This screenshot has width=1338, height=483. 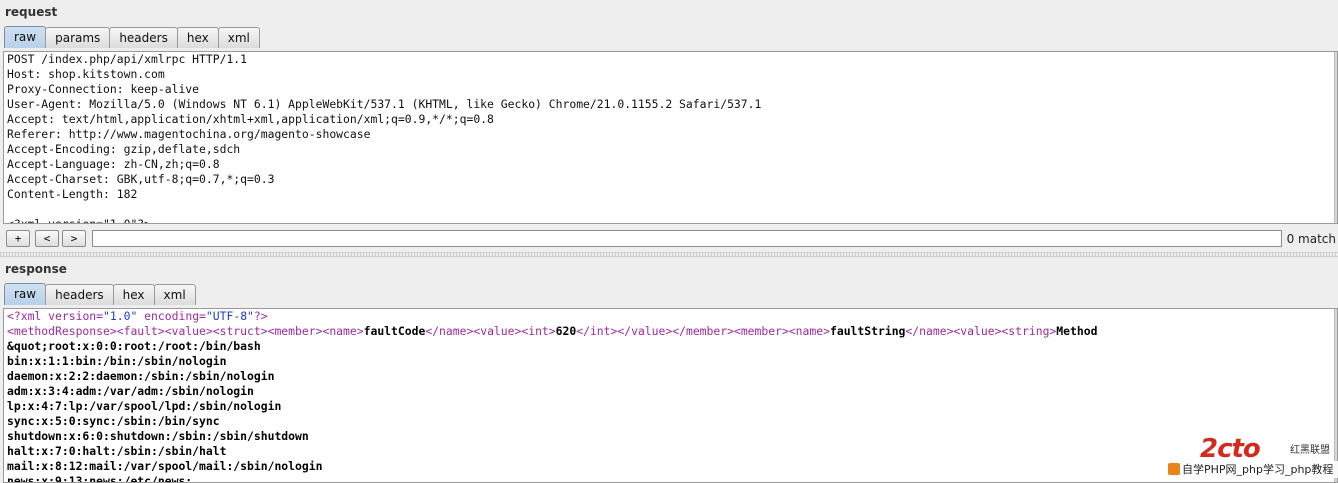 I want to click on passwd-line: &quot;root:x:0:0:root:/root:/bin/bash, so click(x=134, y=346).